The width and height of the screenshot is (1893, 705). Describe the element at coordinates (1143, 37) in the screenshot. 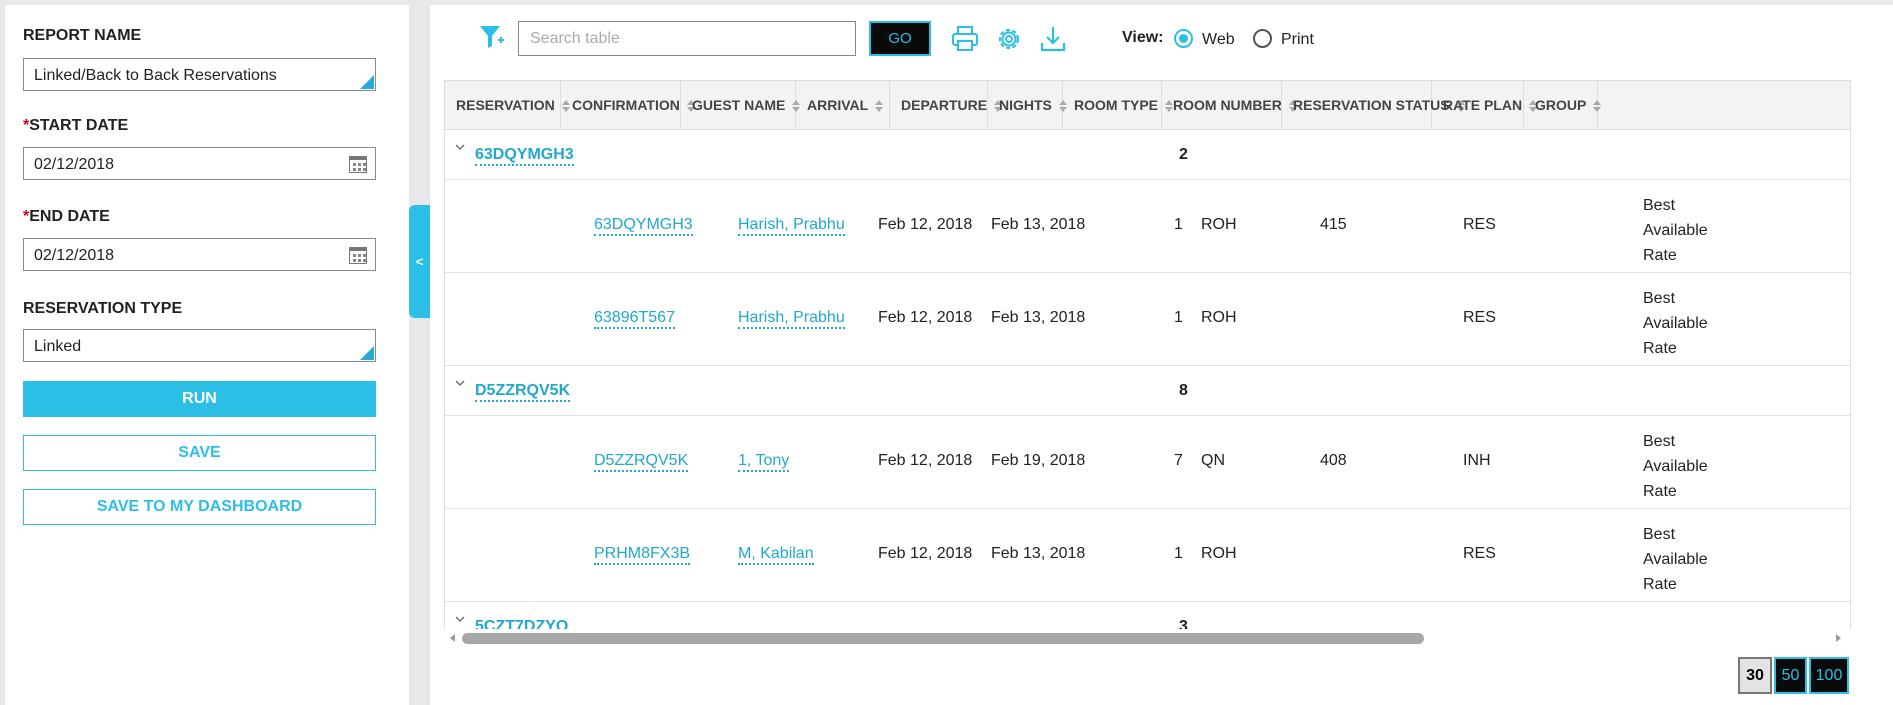

I see `view-label: View:` at that location.